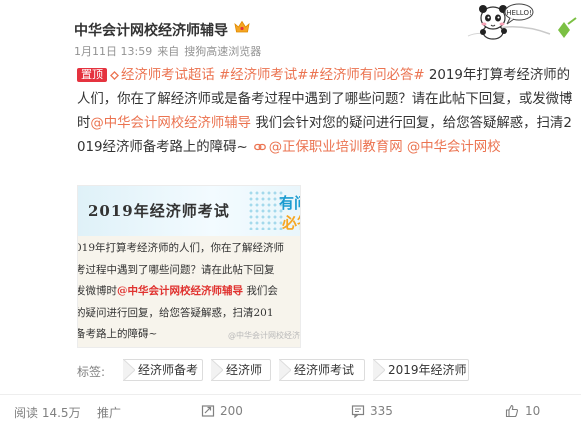  Describe the element at coordinates (290, 410) in the screenshot. I see `post-footer: 阅读 14.5万 推广 200 335 10` at that location.